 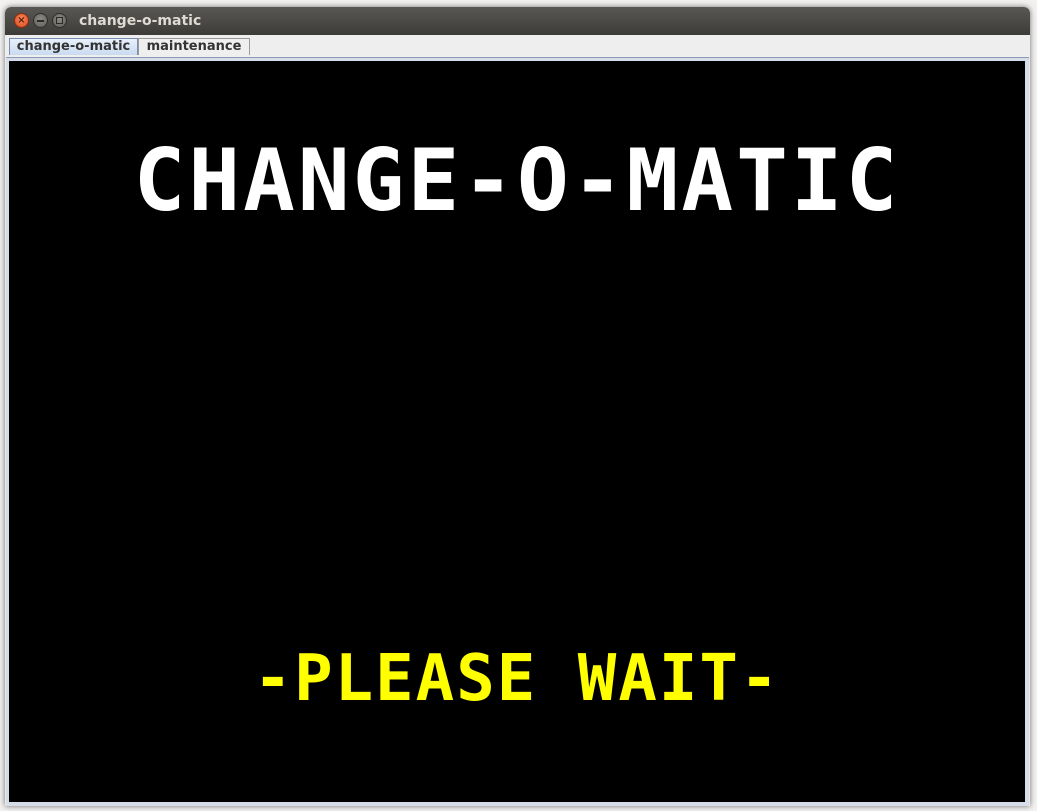 I want to click on close-icon: ×, so click(x=21, y=20).